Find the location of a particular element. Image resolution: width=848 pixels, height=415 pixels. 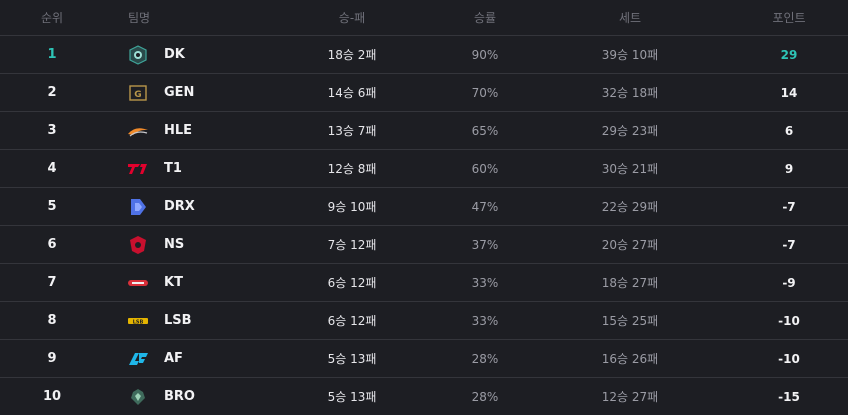

team-name: AF is located at coordinates (173, 358).